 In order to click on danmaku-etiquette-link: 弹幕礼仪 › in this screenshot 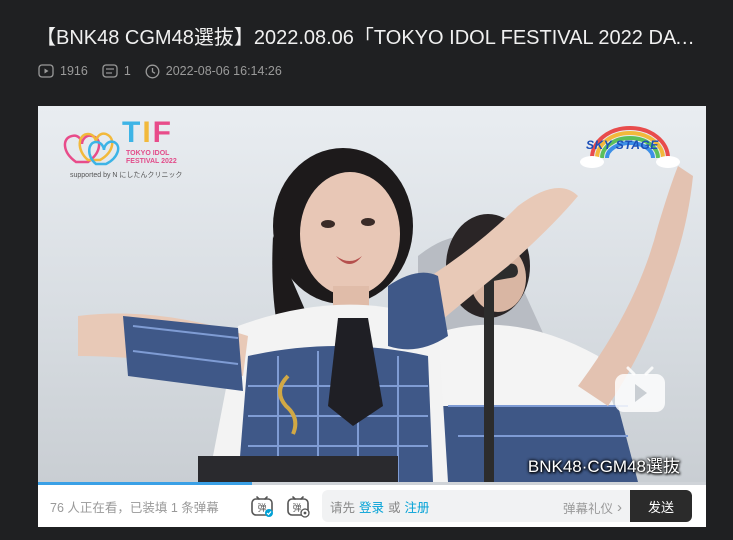, I will do `click(592, 507)`.